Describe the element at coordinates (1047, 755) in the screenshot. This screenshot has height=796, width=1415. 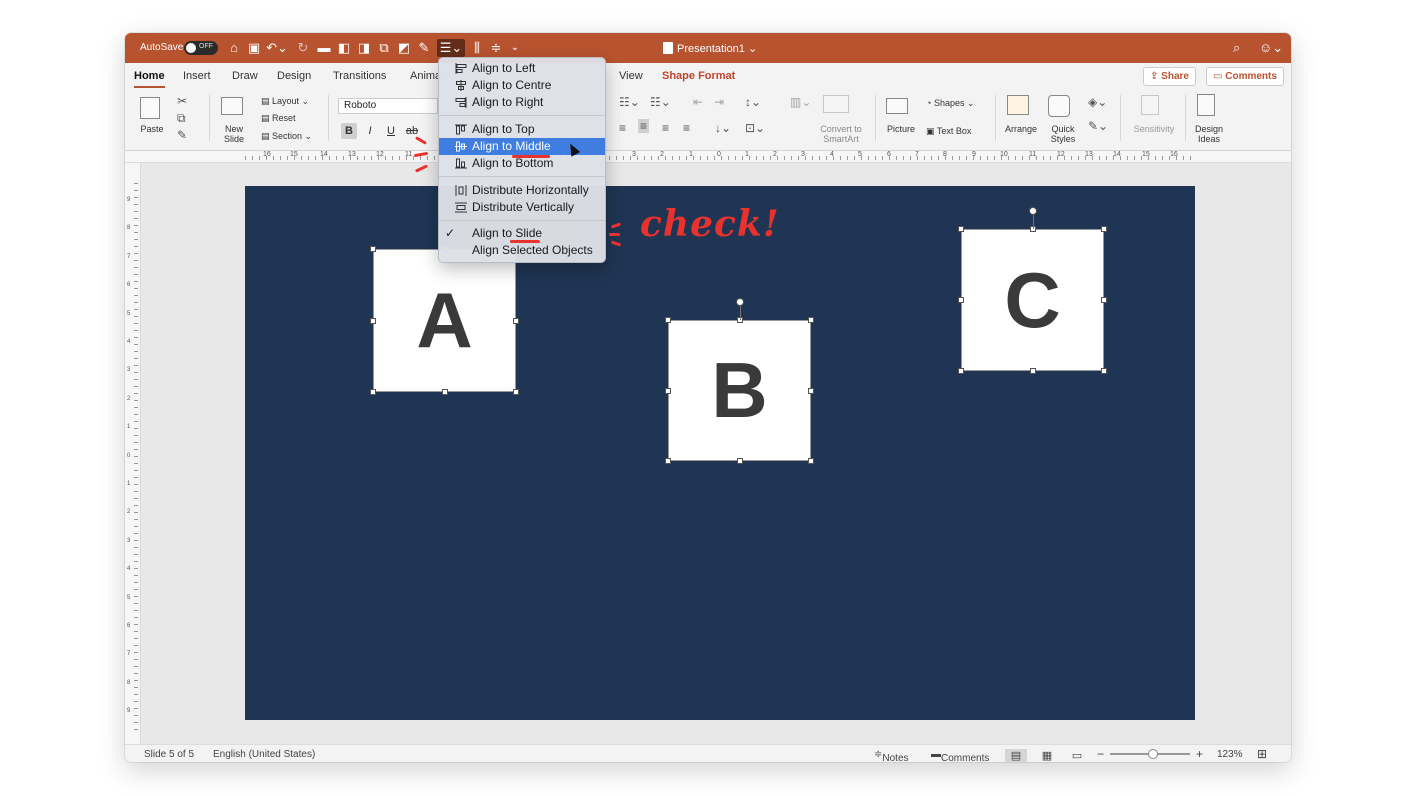
I see `slide-sorter-icon: ▦` at that location.